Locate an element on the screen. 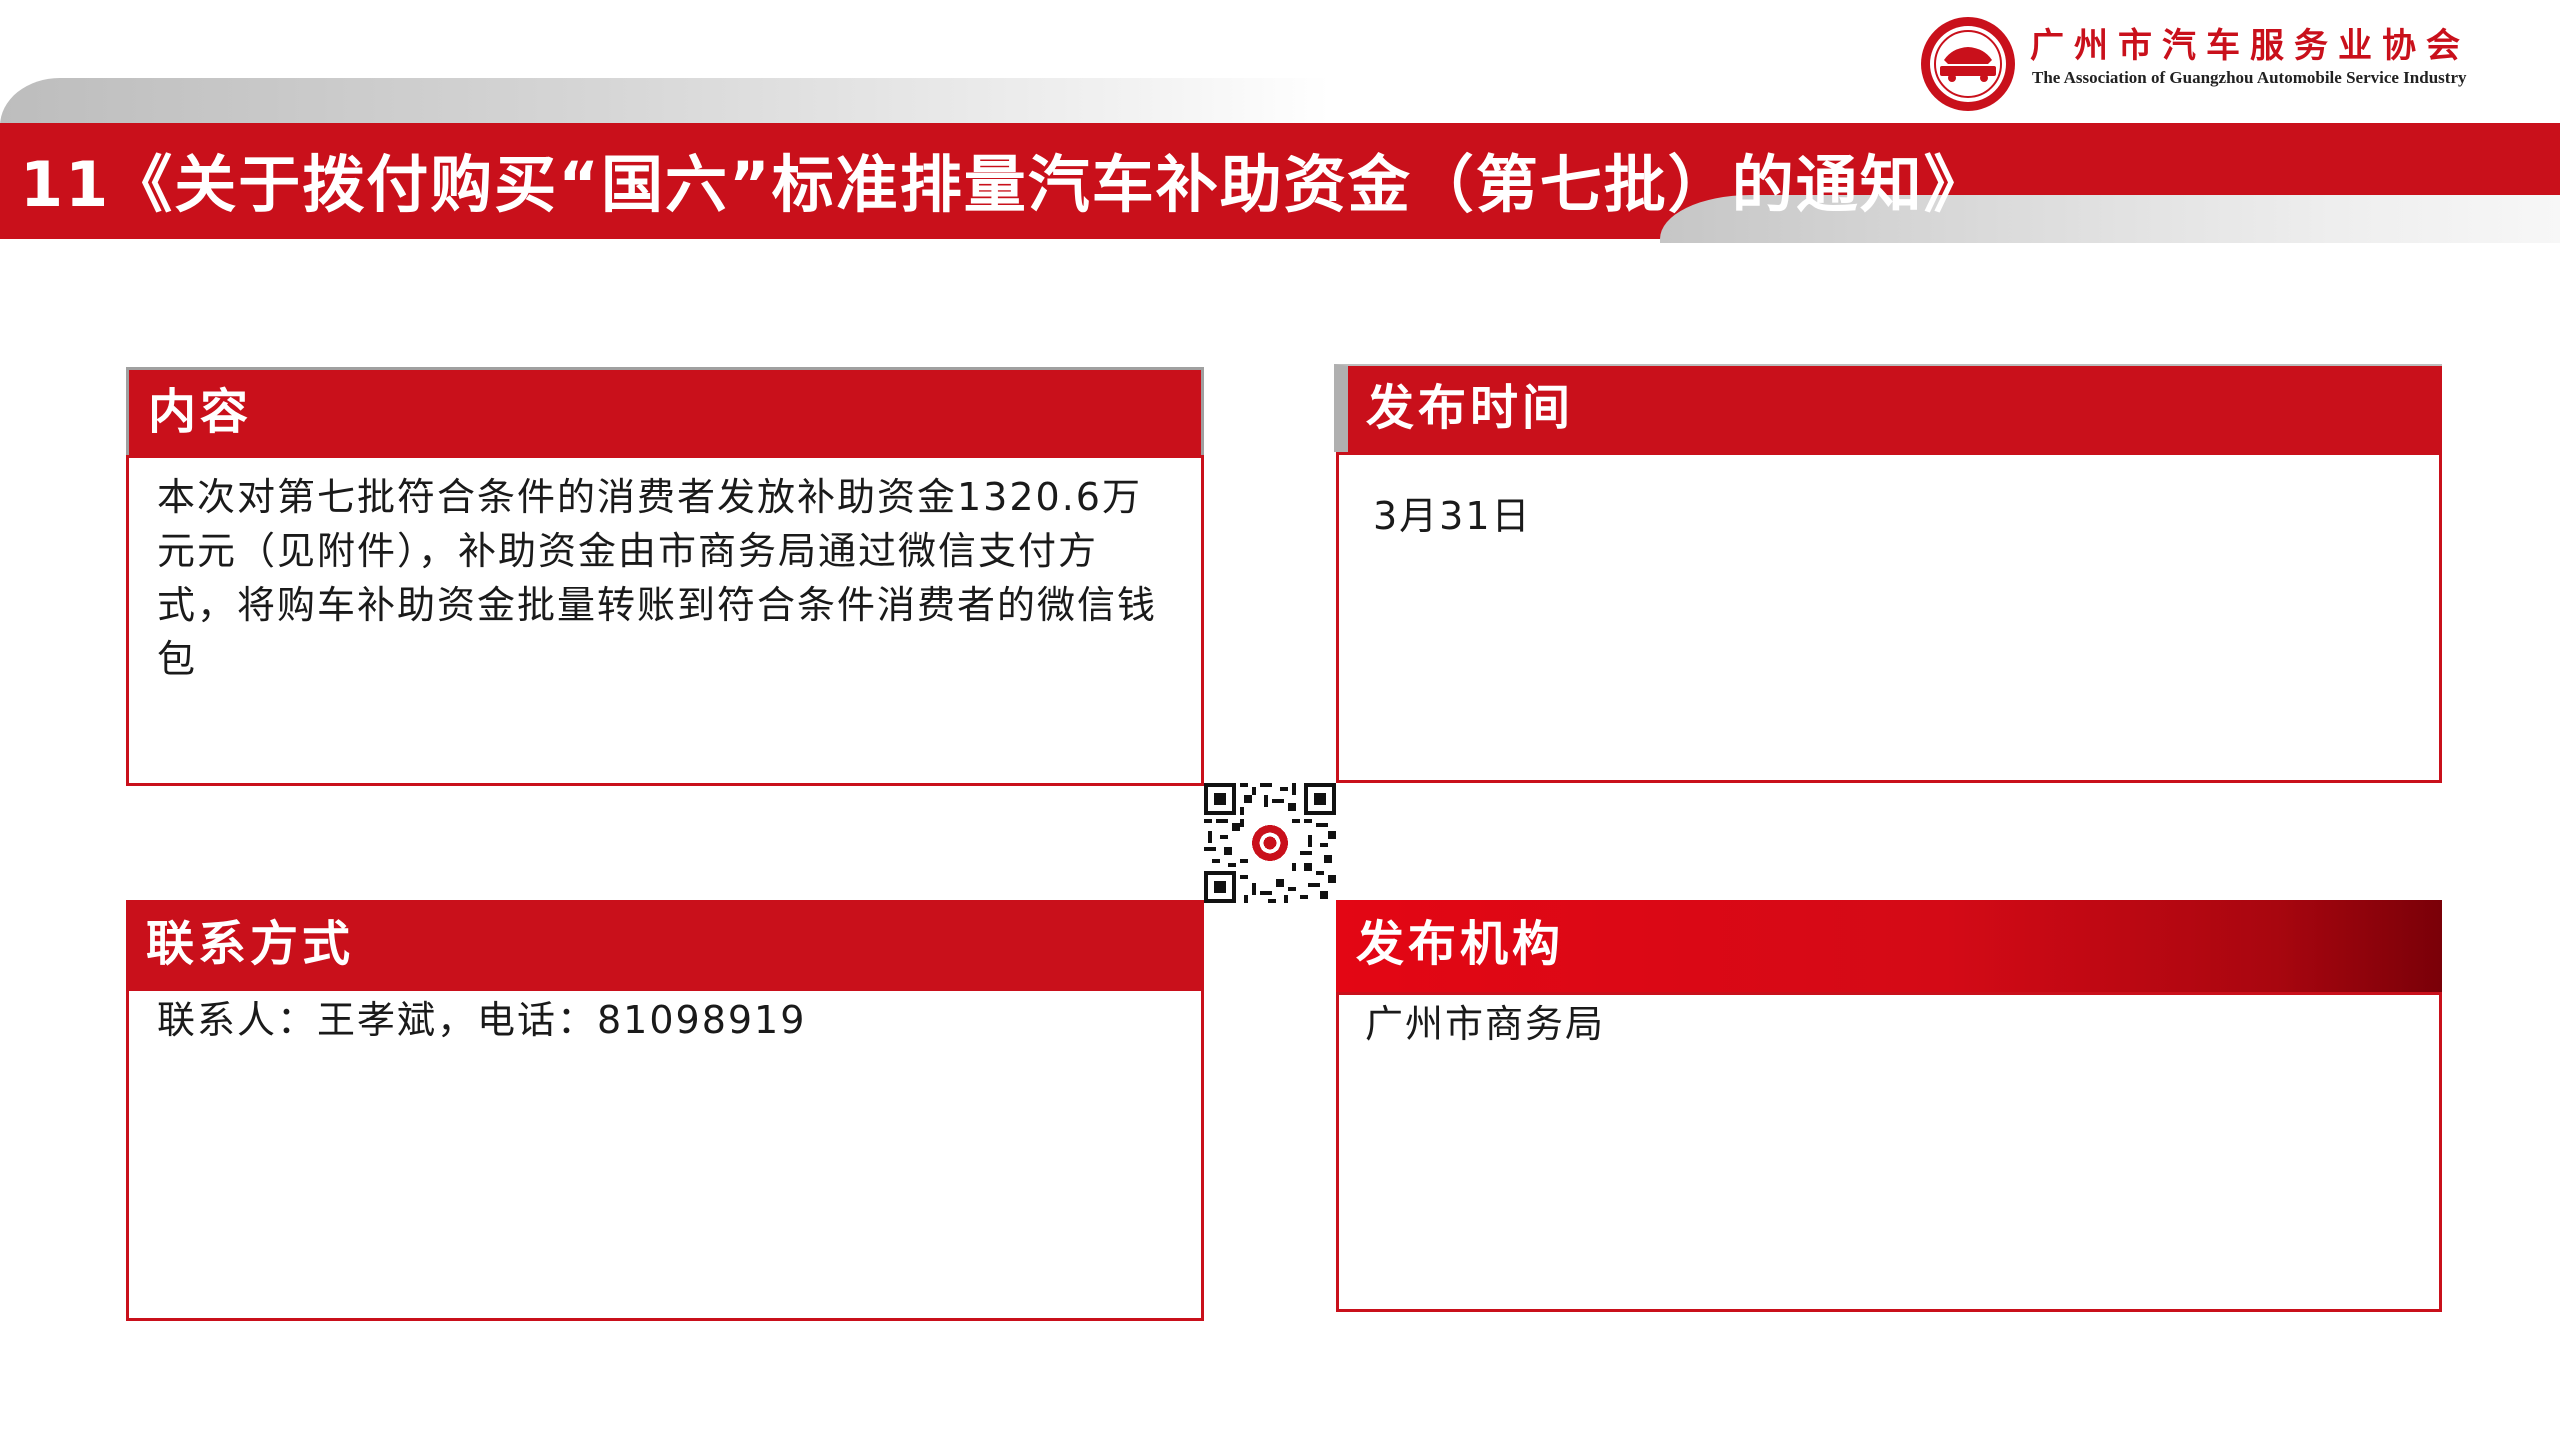  publisher-text: 广州市商务局 is located at coordinates (1485, 1024).